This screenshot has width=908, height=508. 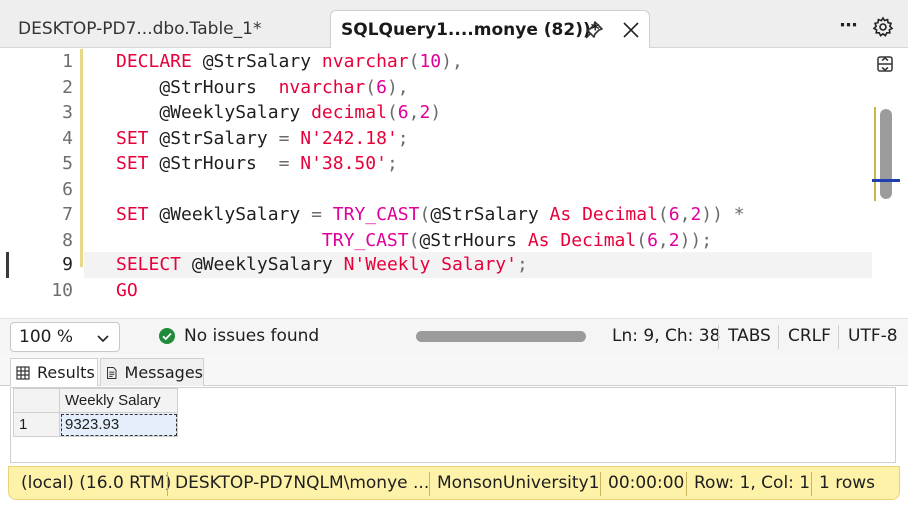 I want to click on table-header-row: Weekly Salary, so click(x=95, y=400).